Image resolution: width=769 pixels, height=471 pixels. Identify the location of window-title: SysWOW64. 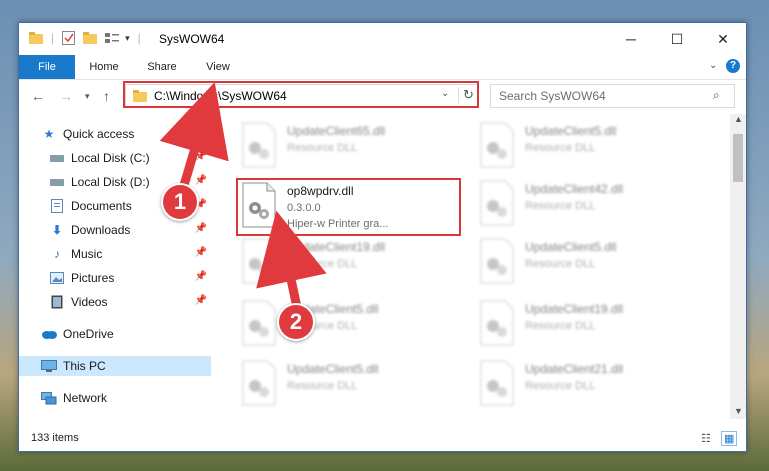
(192, 39).